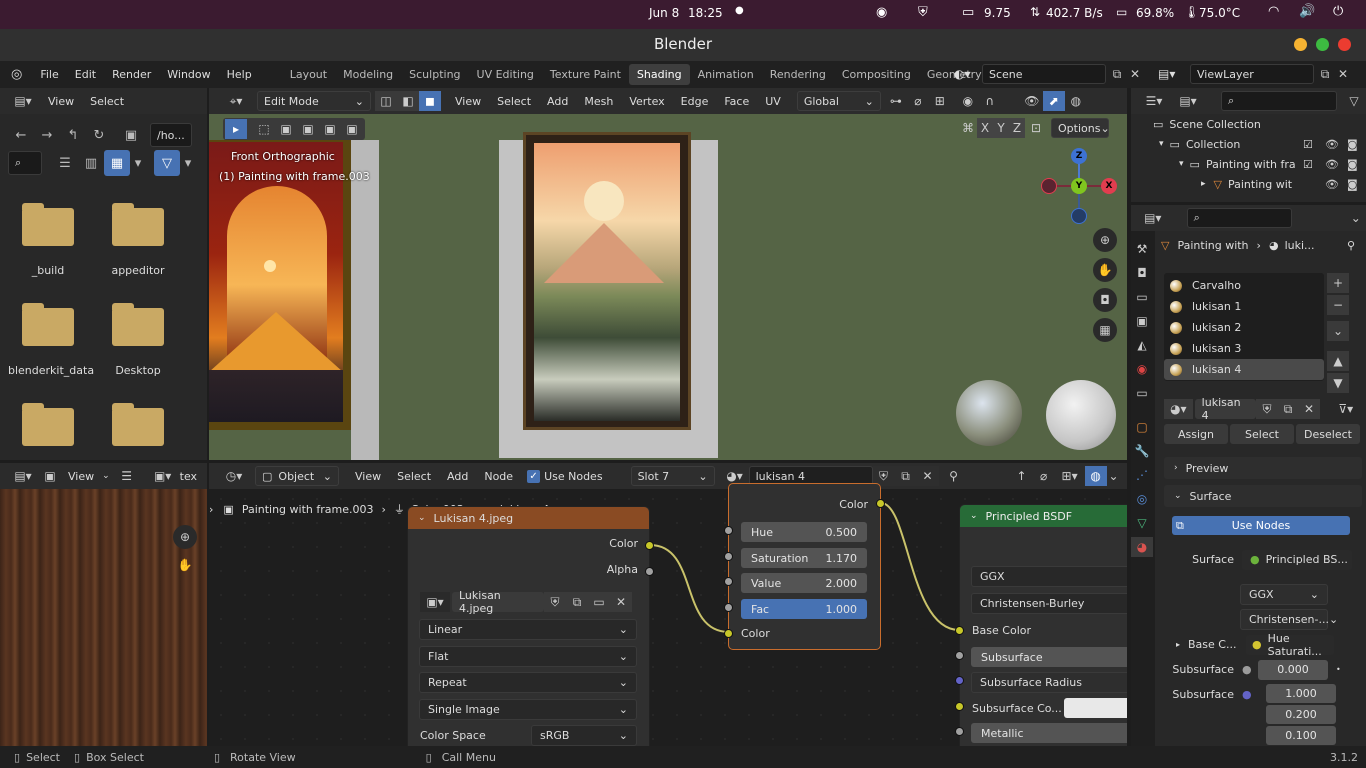 The image size is (1366, 768). Describe the element at coordinates (1048, 74) in the screenshot. I see `scene-selector: ◐▾ Scene ⧉ ✕` at that location.